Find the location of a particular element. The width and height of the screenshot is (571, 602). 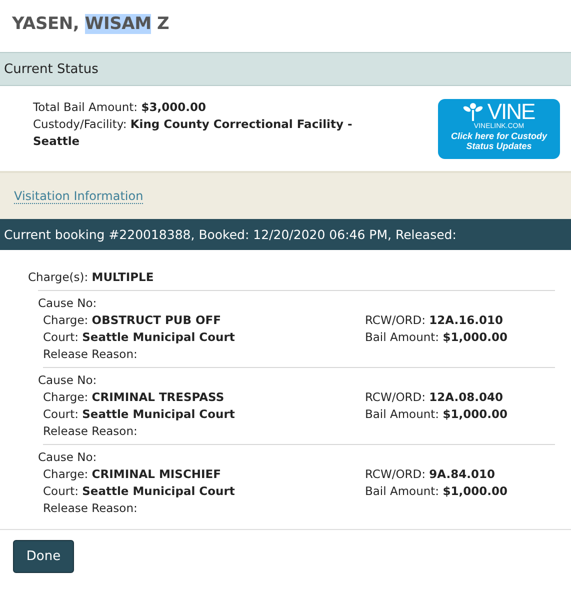

done-button: Done is located at coordinates (43, 556).